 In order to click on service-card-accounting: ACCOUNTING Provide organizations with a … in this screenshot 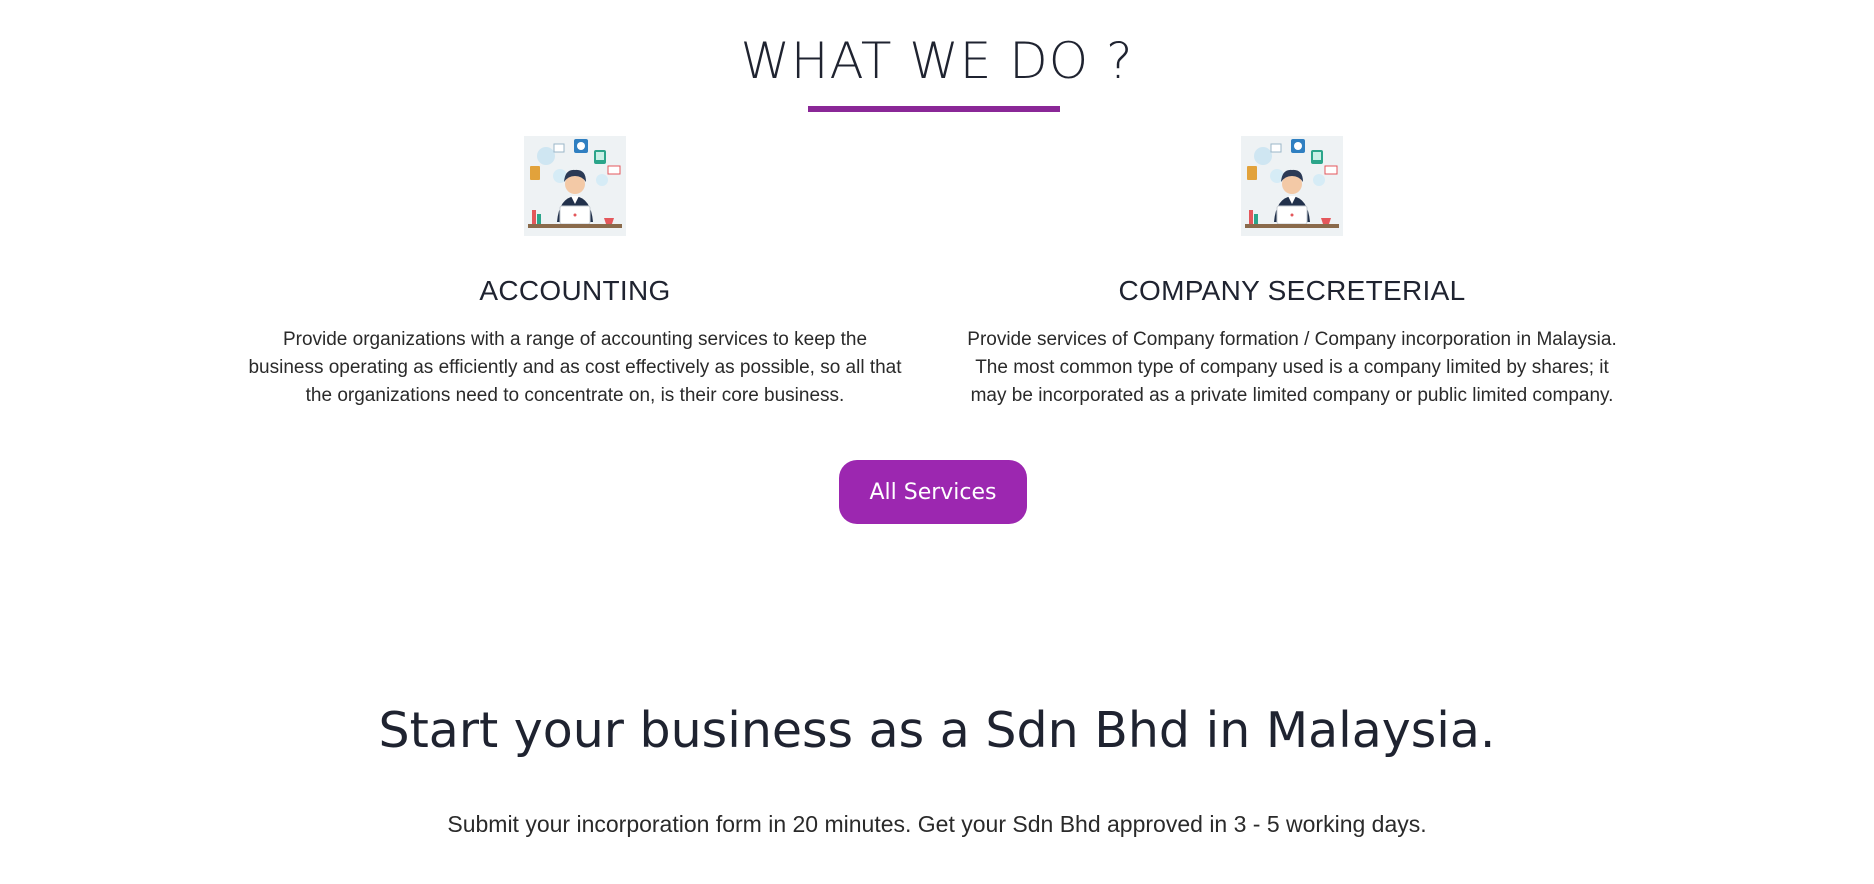, I will do `click(575, 273)`.